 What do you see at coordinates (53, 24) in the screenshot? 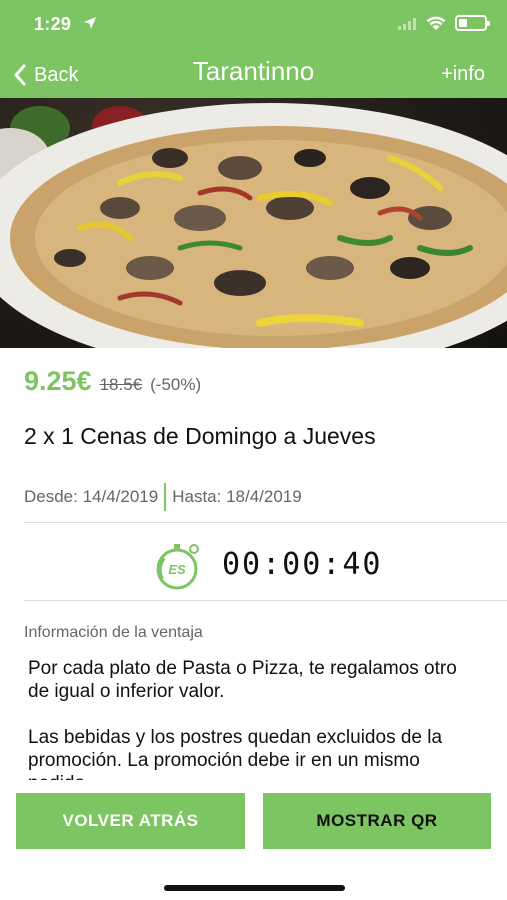
I see `status-time: 1:29` at bounding box center [53, 24].